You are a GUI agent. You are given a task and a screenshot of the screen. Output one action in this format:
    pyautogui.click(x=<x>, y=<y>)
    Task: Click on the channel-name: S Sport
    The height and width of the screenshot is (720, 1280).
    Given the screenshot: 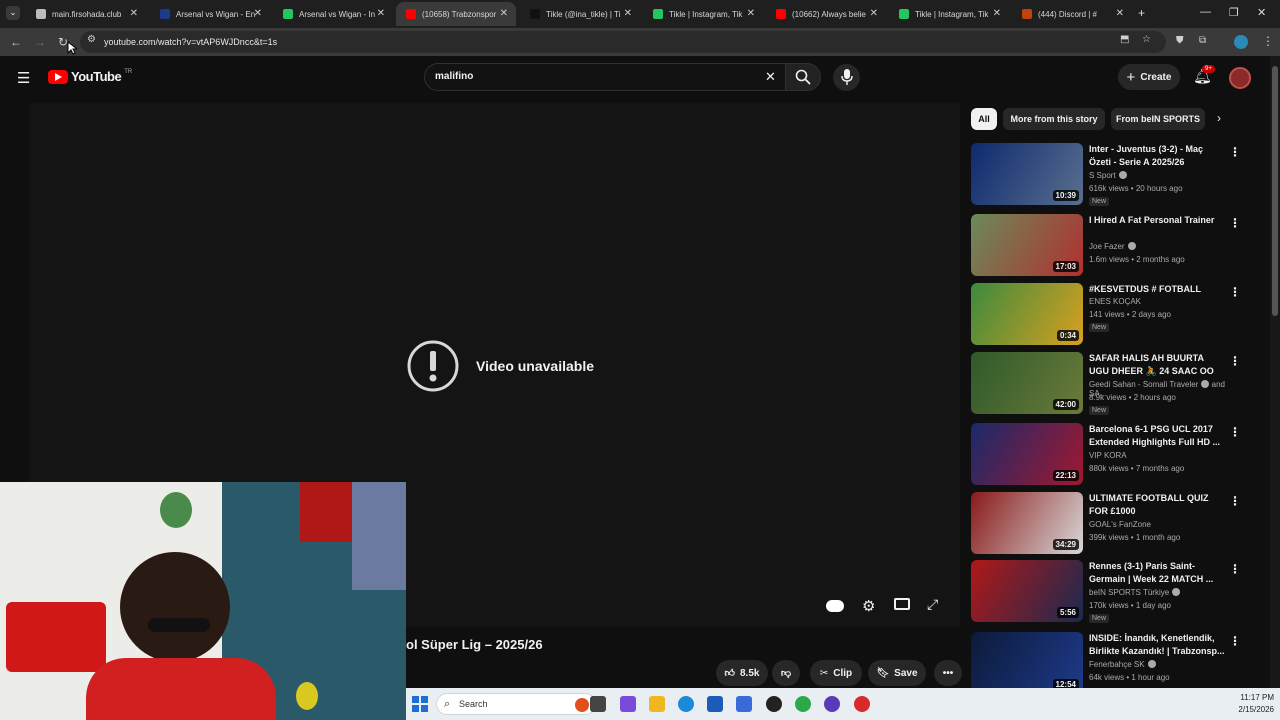 What is the action you would take?
    pyautogui.click(x=1108, y=175)
    